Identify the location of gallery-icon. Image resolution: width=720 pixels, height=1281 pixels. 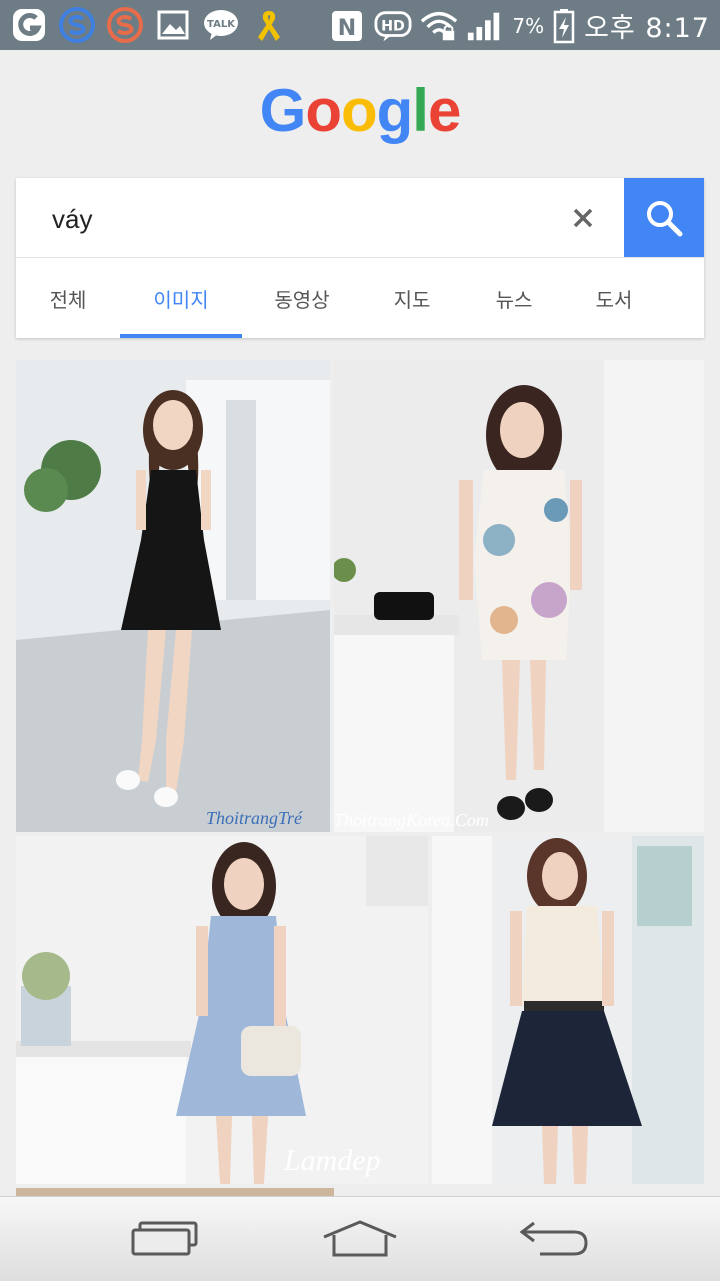
(173, 25).